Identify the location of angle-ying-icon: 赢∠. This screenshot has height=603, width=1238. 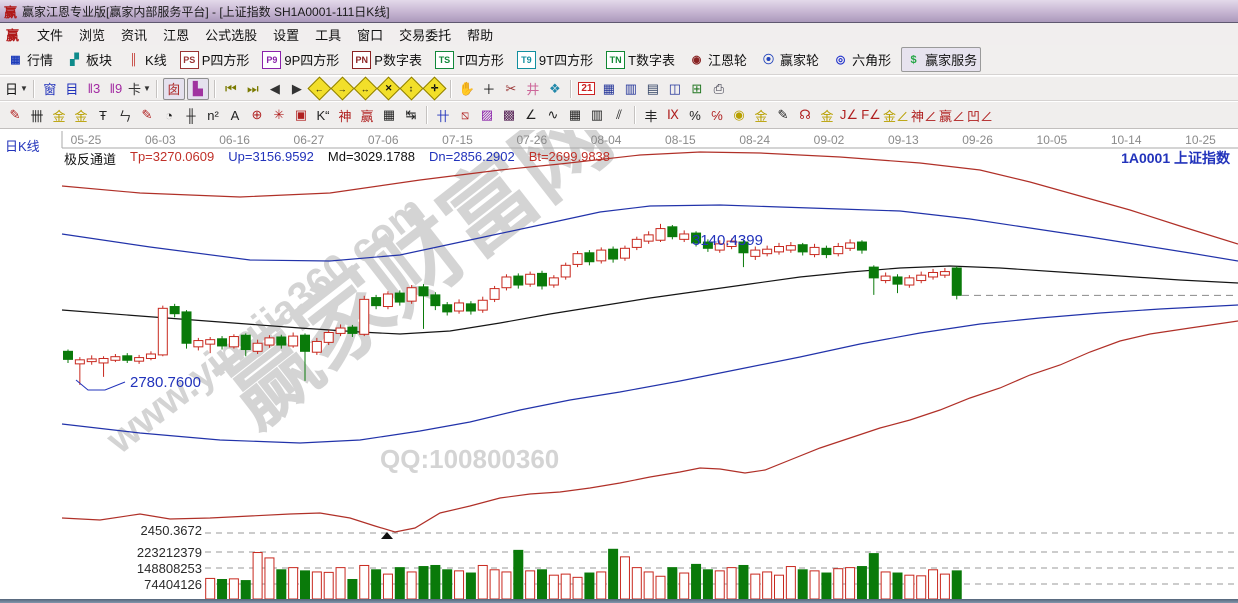
(952, 115).